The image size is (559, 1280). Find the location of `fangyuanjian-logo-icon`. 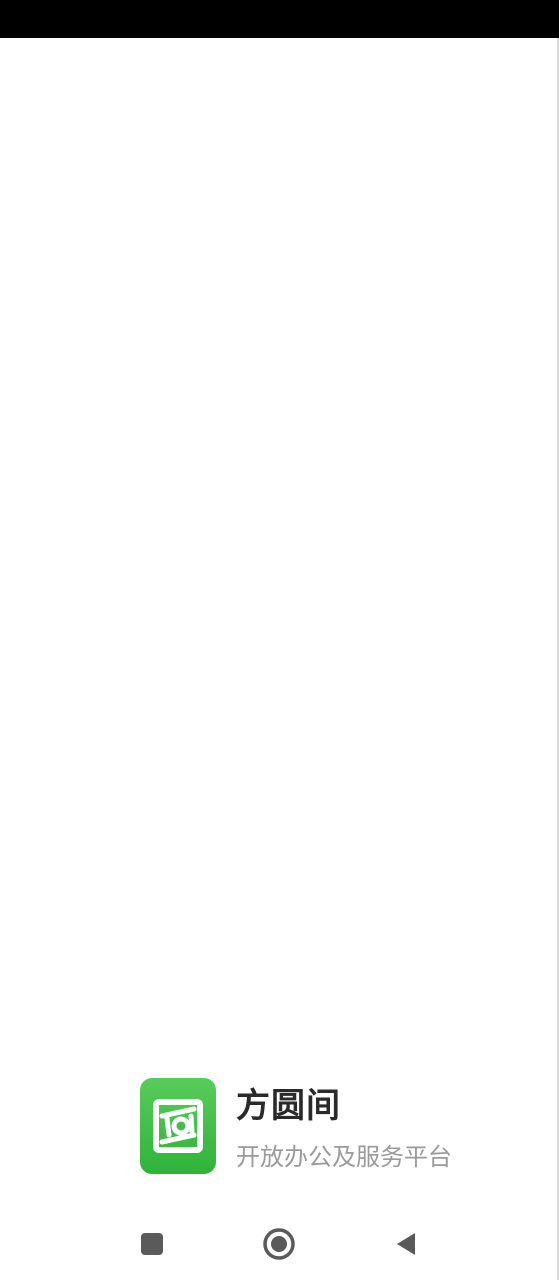

fangyuanjian-logo-icon is located at coordinates (178, 1126).